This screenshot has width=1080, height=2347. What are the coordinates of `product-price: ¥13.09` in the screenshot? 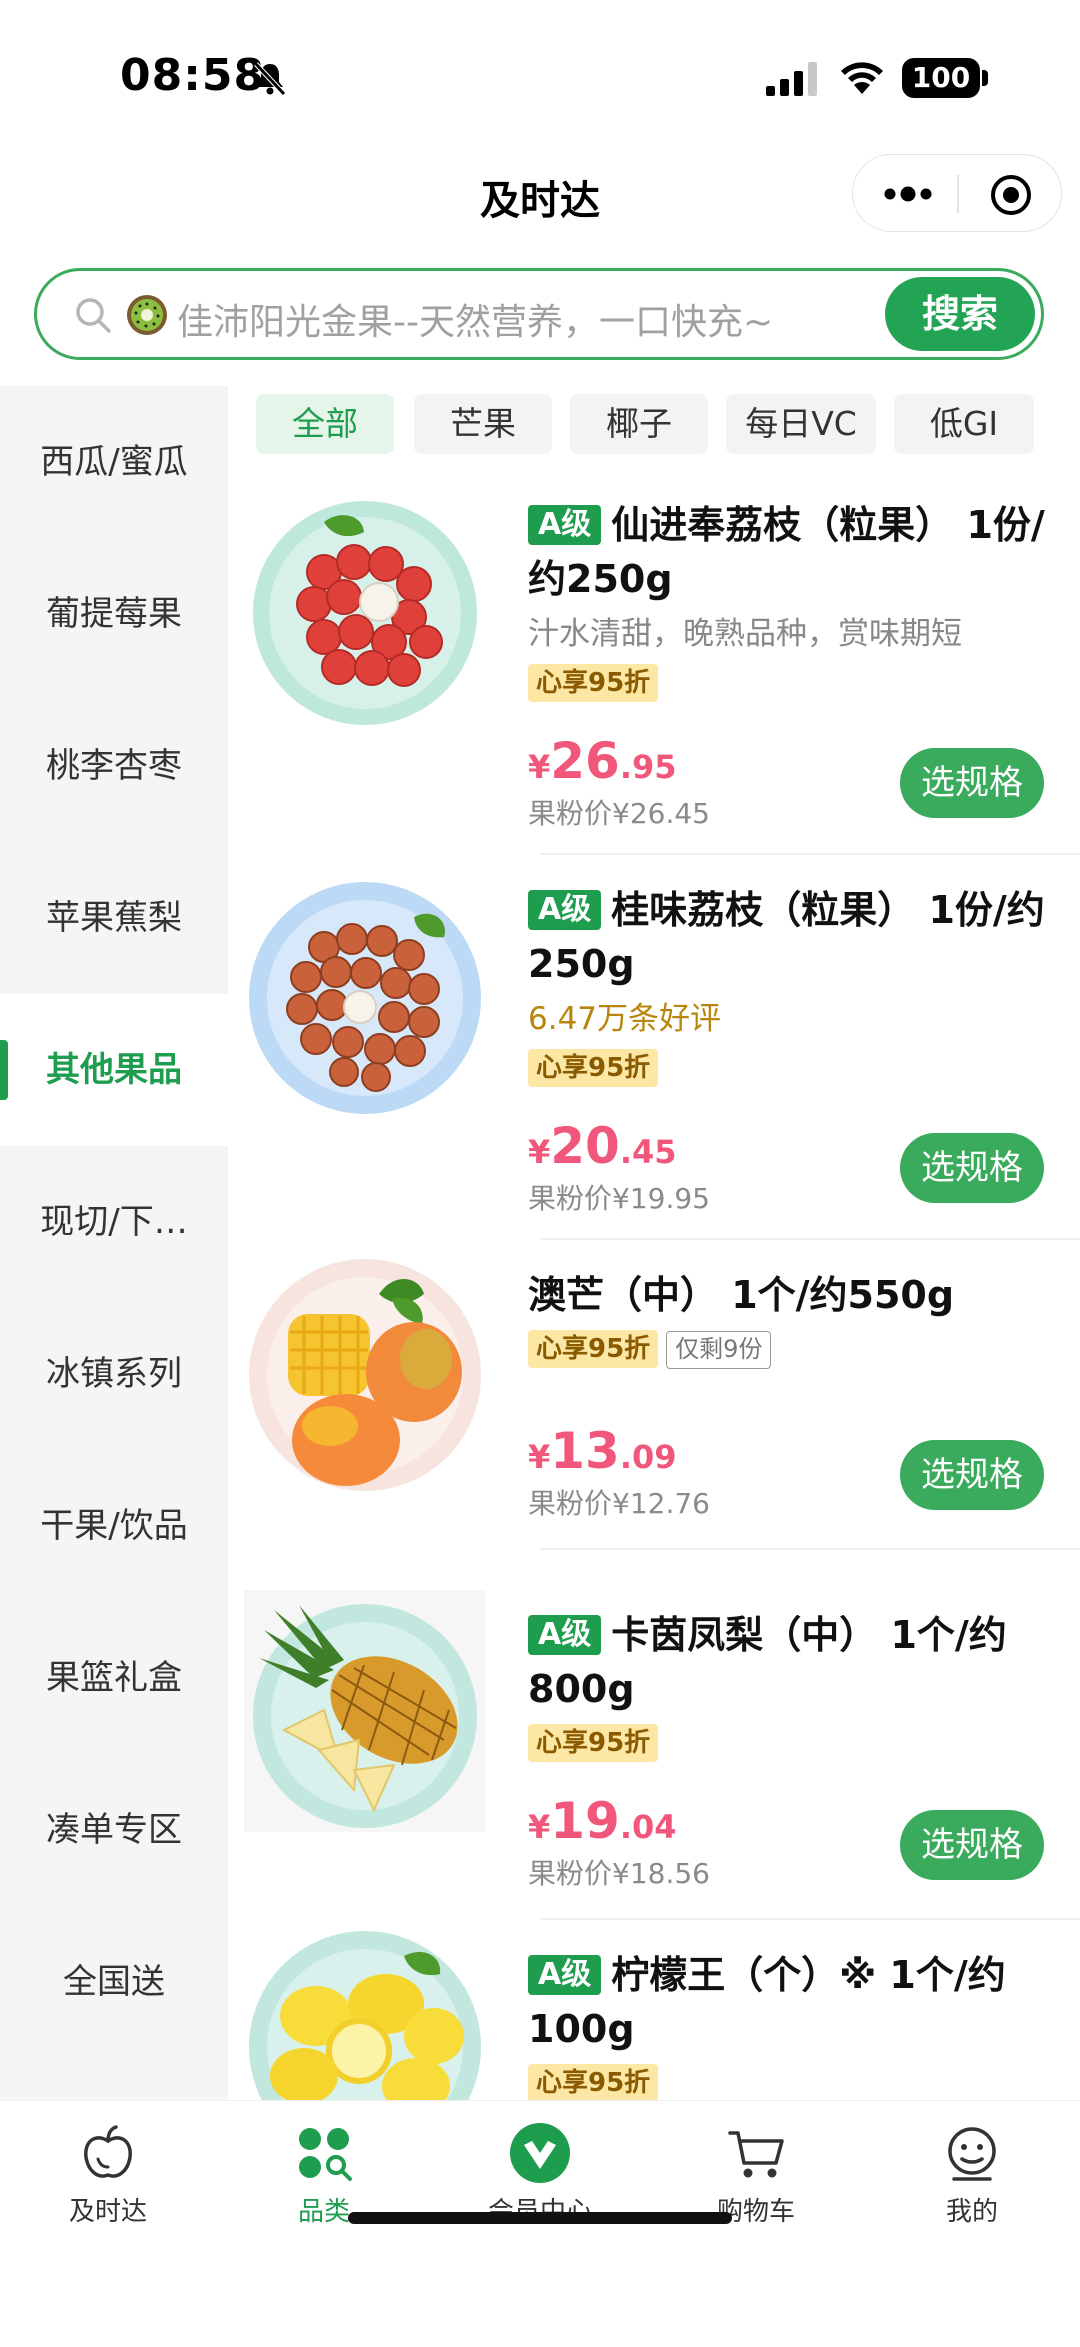 It's located at (602, 1451).